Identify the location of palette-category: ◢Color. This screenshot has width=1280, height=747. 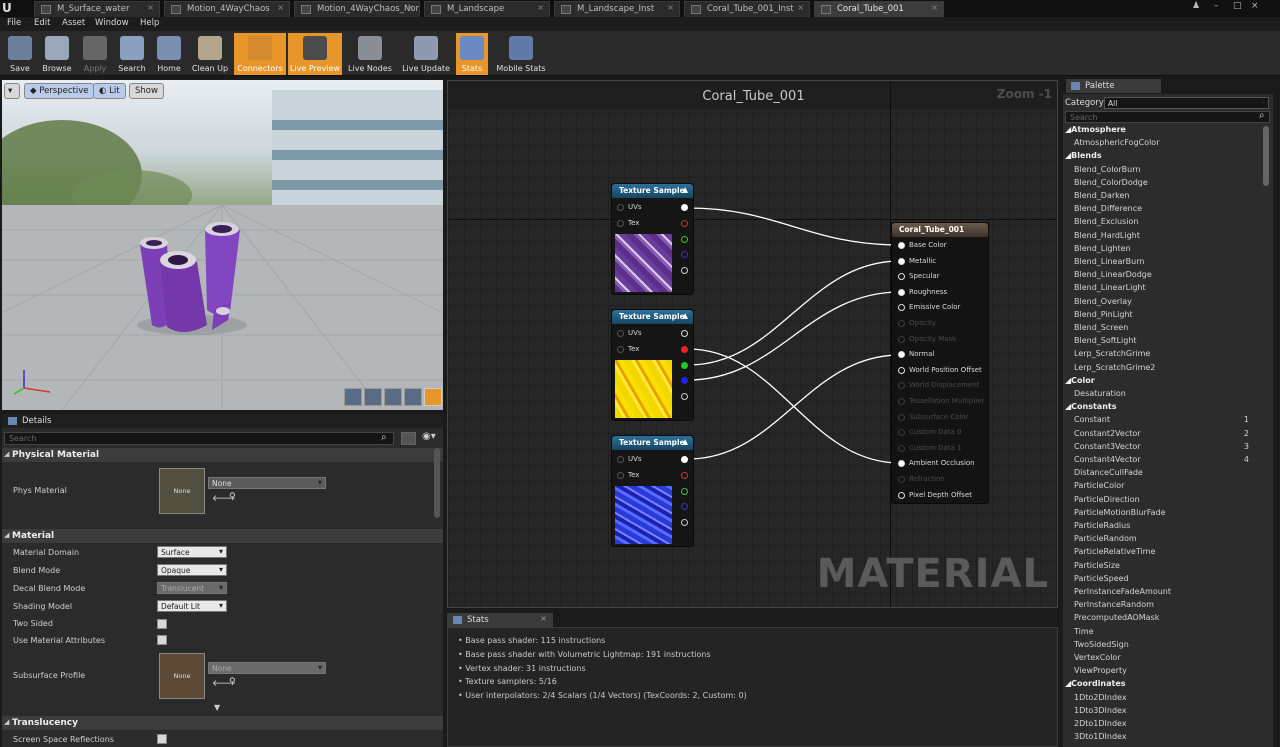
(1080, 380).